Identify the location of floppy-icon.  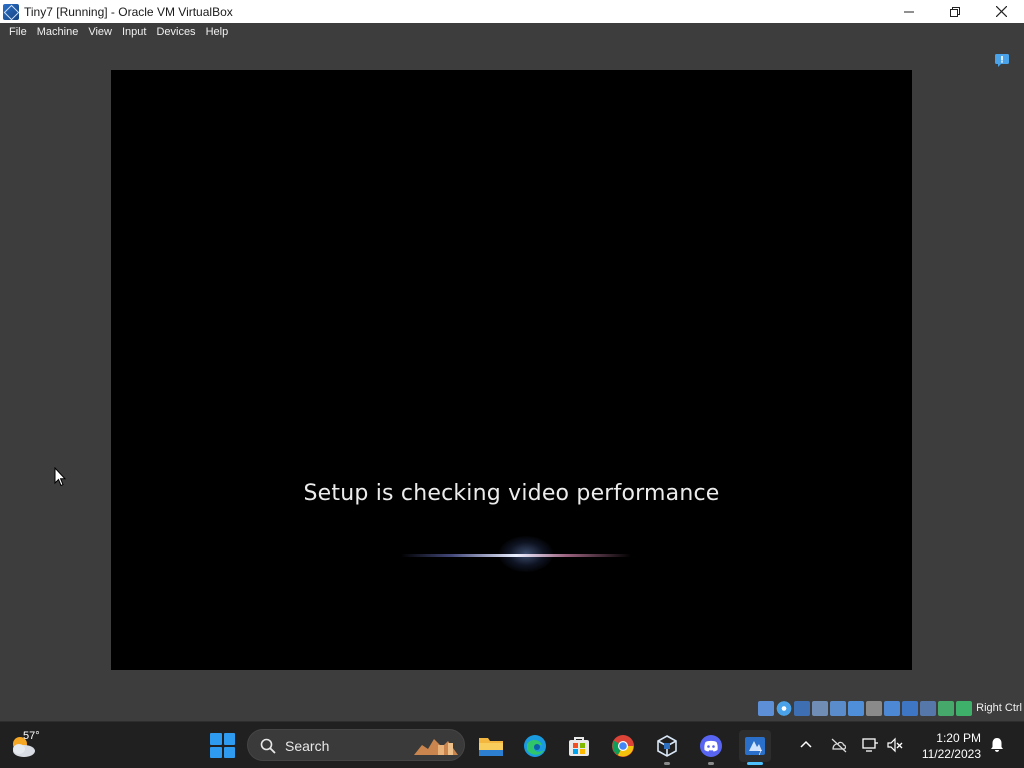
(802, 708).